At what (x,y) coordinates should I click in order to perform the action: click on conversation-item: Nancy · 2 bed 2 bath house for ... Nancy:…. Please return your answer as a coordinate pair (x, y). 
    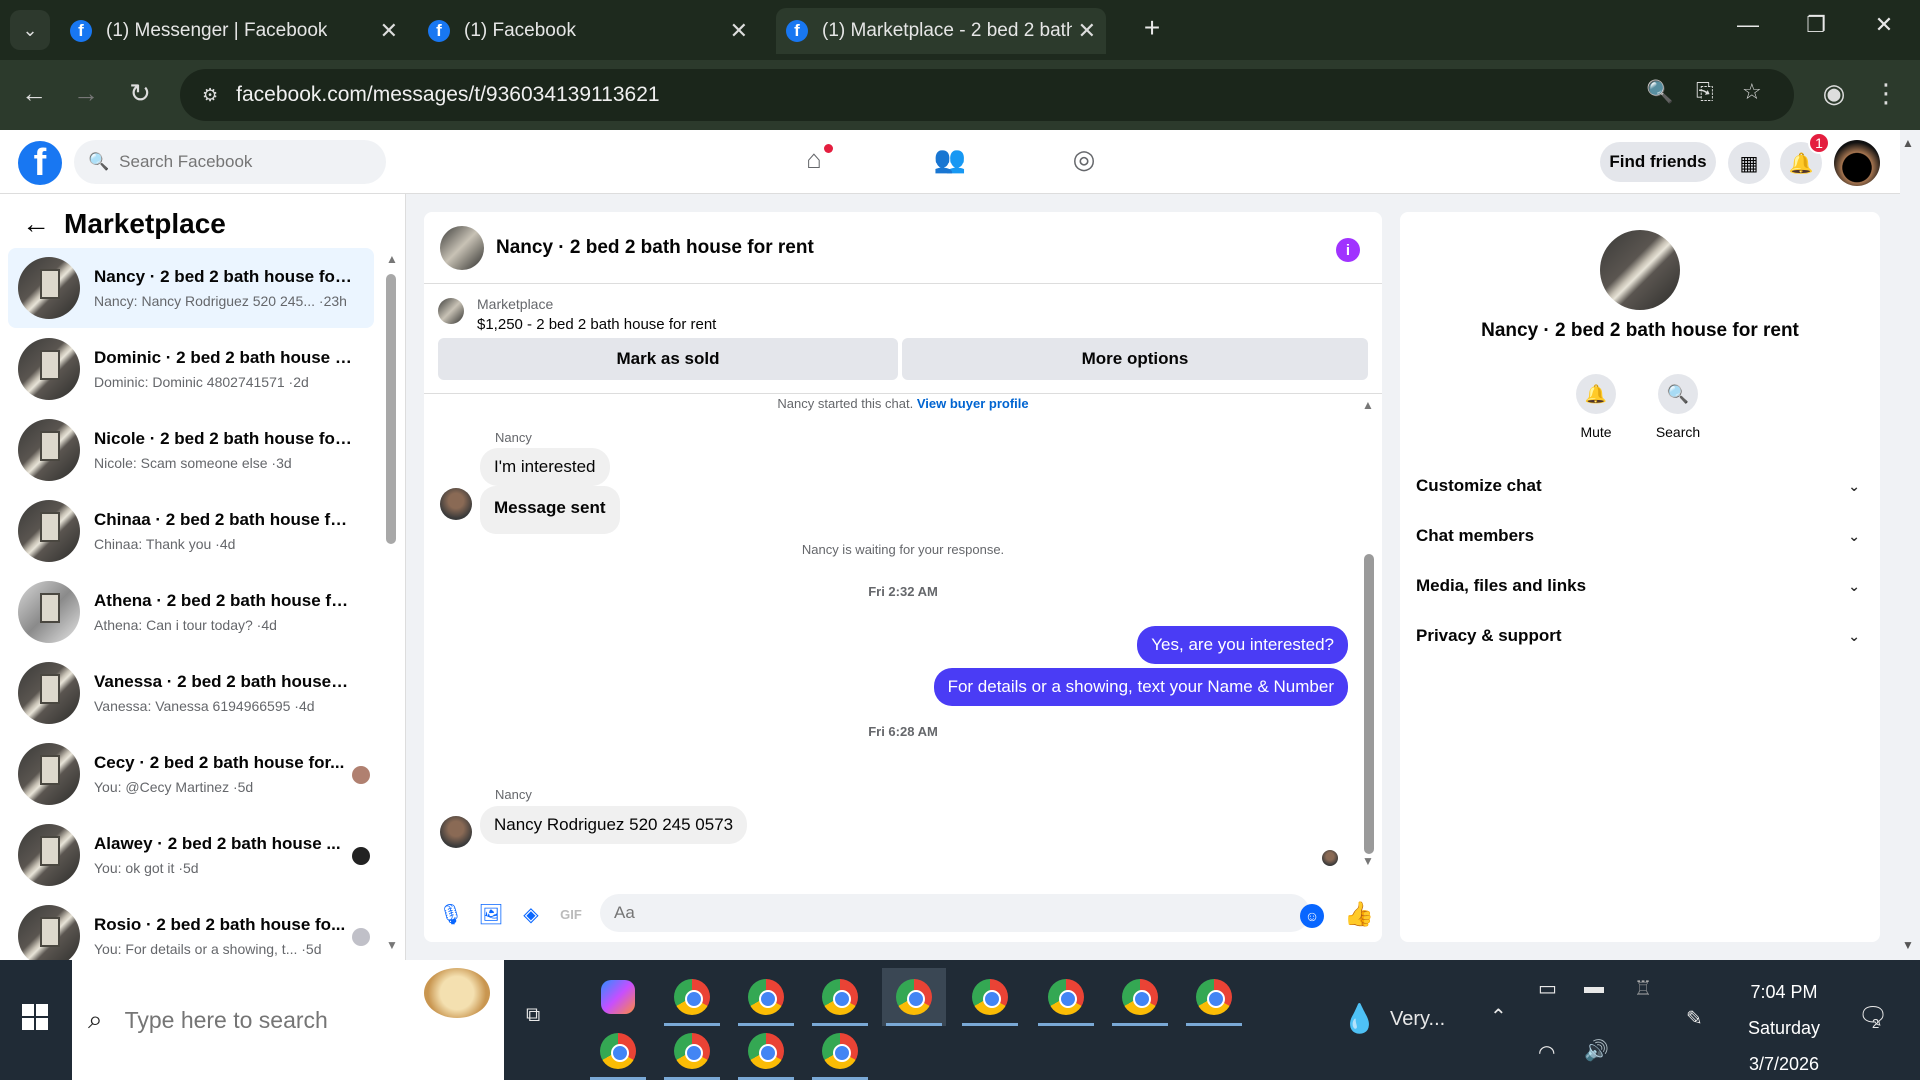
    Looking at the image, I should click on (191, 288).